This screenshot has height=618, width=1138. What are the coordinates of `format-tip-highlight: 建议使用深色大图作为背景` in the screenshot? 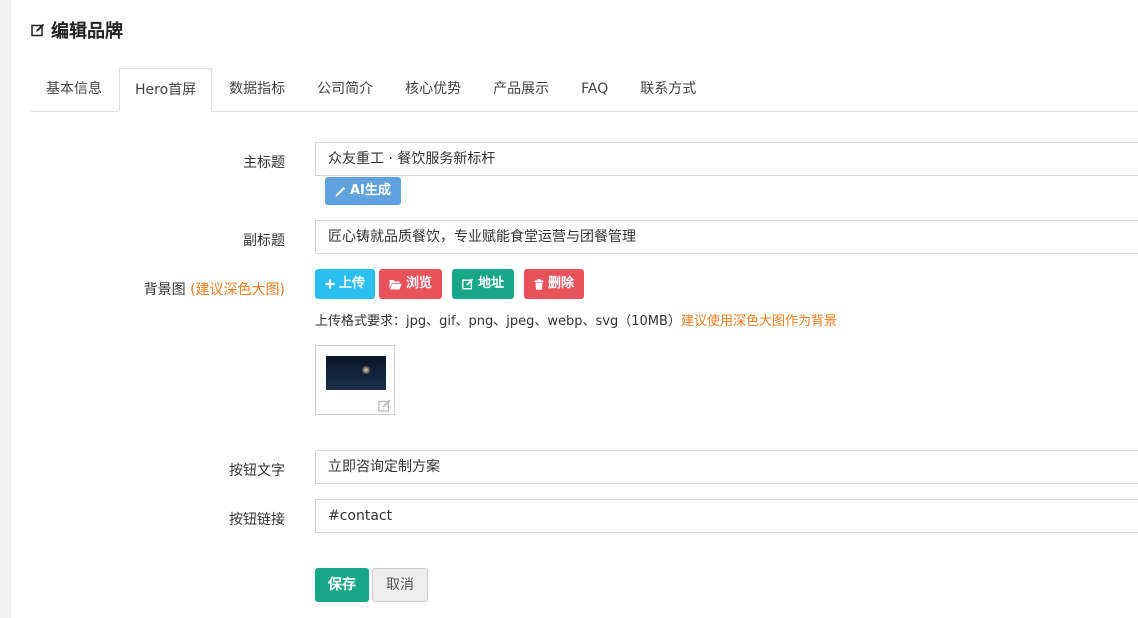 It's located at (758, 321).